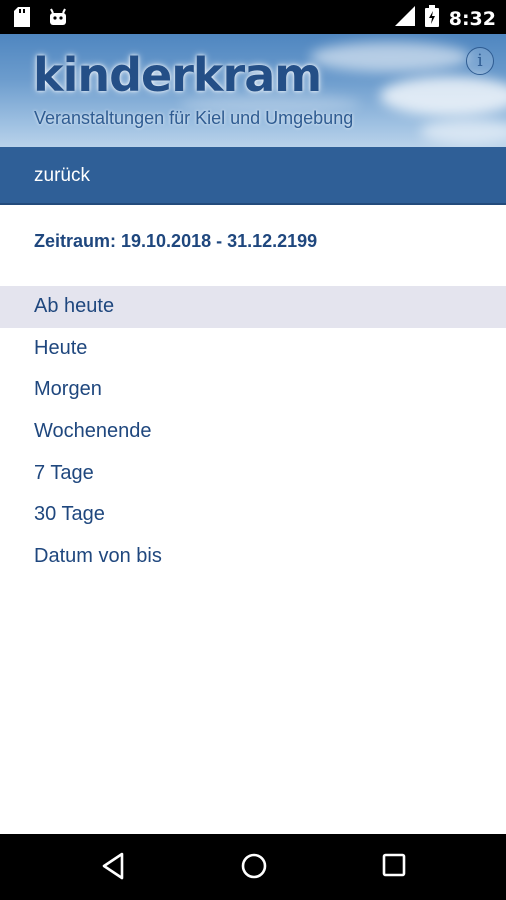 The height and width of the screenshot is (900, 506). Describe the element at coordinates (253, 515) in the screenshot. I see `menu-item-30-tage: 30 Tage` at that location.